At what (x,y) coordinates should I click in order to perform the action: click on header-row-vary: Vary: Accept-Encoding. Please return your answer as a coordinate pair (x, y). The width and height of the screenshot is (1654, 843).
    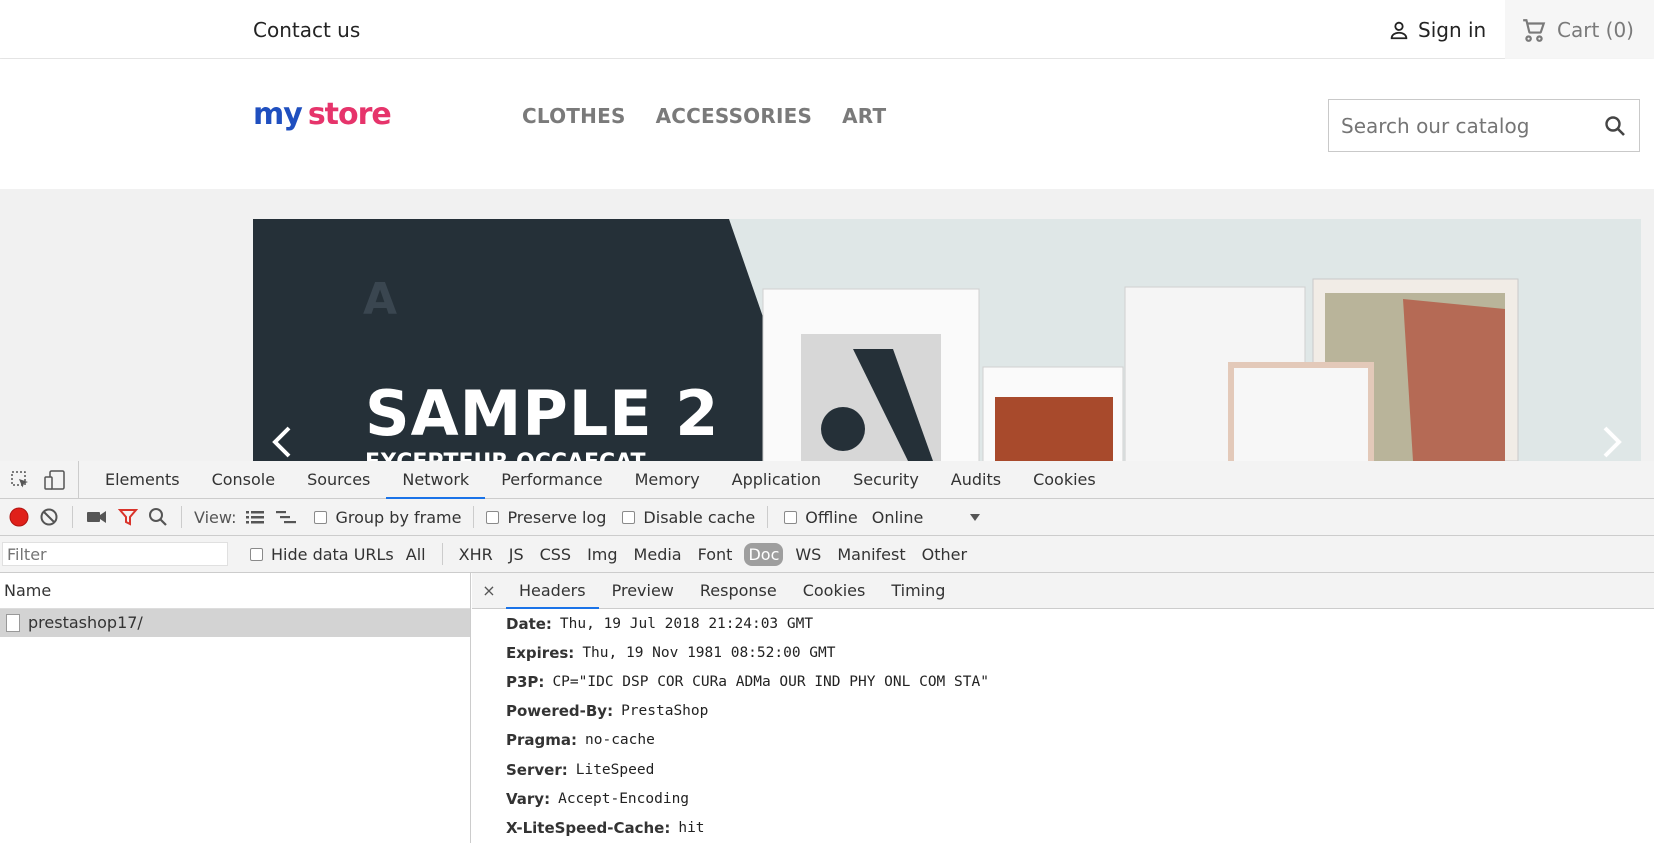
    Looking at the image, I should click on (1080, 798).